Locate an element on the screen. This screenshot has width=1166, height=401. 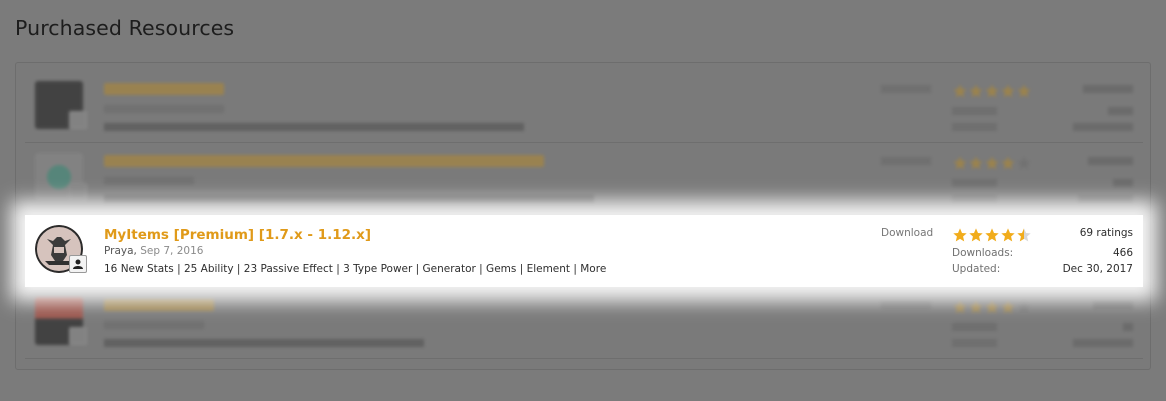
half-star-icon is located at coordinates (1024, 235).